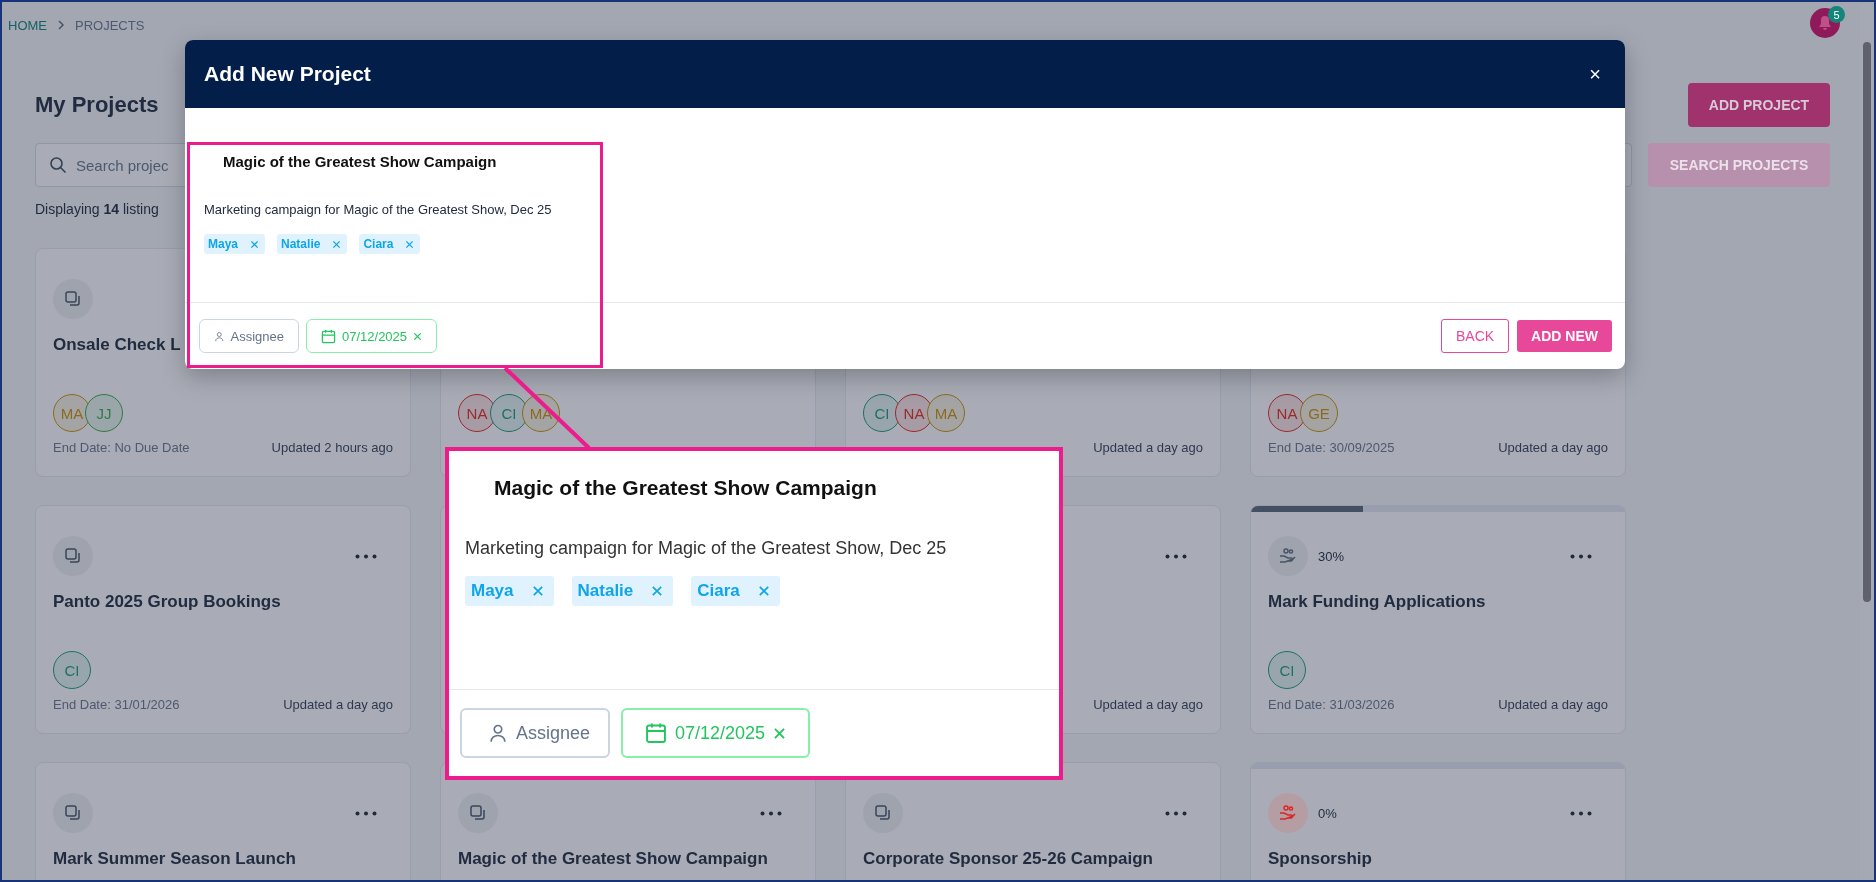  I want to click on end-date: End Date: 31/03/2026, so click(1331, 705).